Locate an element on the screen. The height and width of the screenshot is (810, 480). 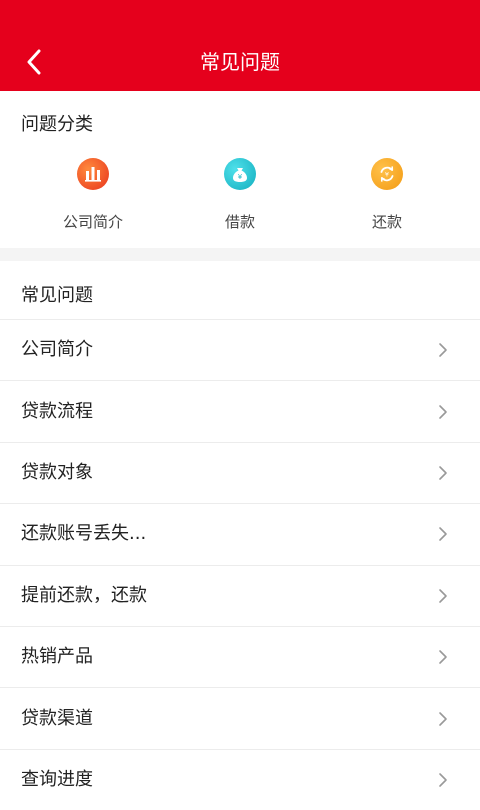
category-label: 公司简介 is located at coordinates (92, 222).